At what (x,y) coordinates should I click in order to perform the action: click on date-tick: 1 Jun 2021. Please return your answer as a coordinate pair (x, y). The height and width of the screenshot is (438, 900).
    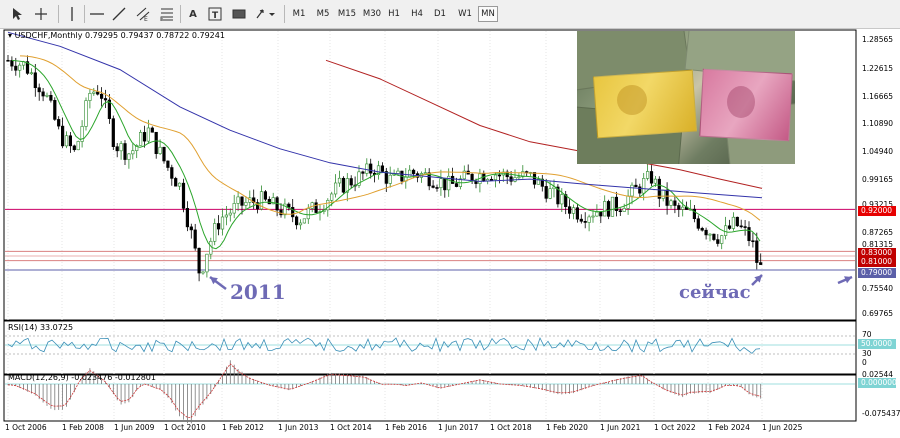
    Looking at the image, I should click on (620, 427).